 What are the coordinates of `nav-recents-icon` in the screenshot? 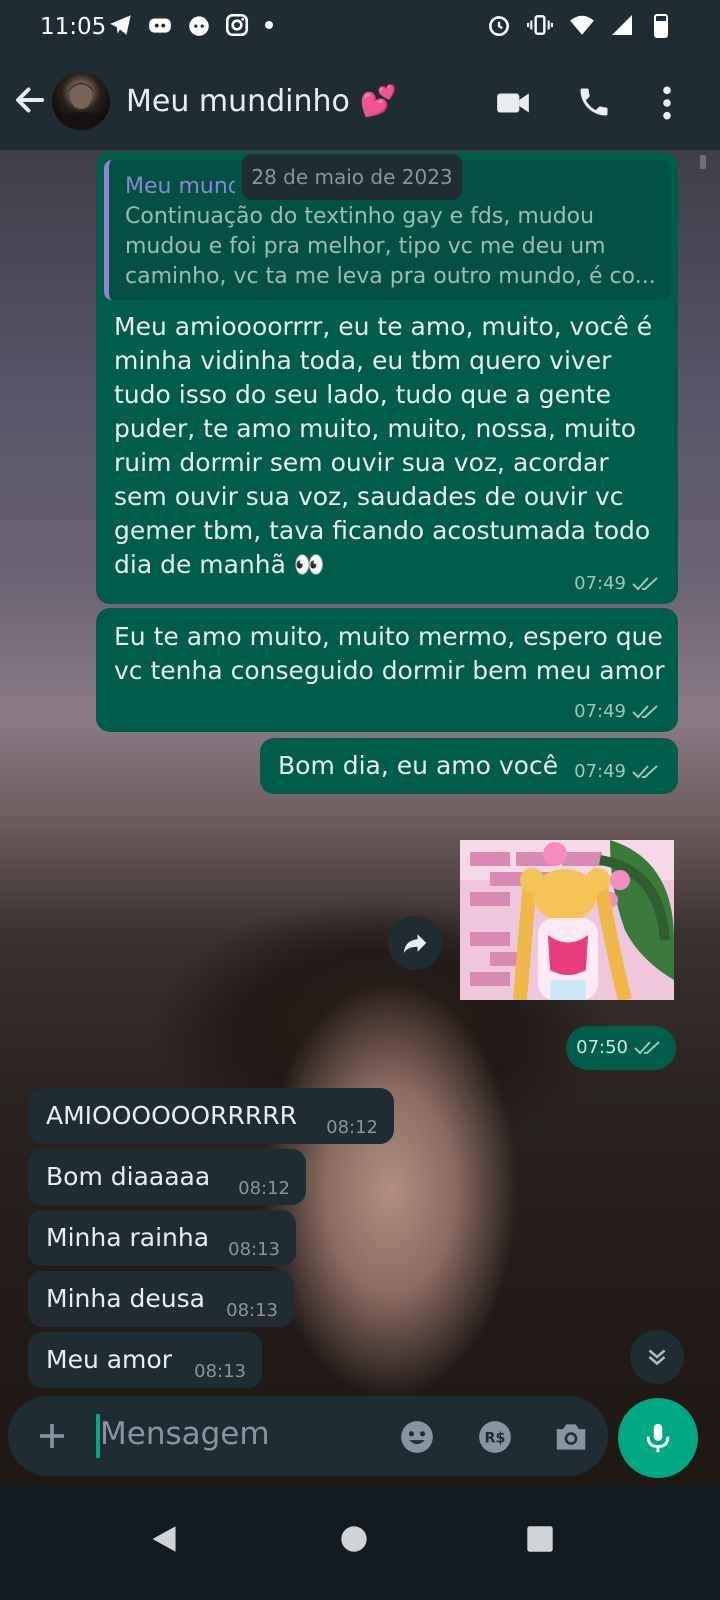 It's located at (540, 1539).